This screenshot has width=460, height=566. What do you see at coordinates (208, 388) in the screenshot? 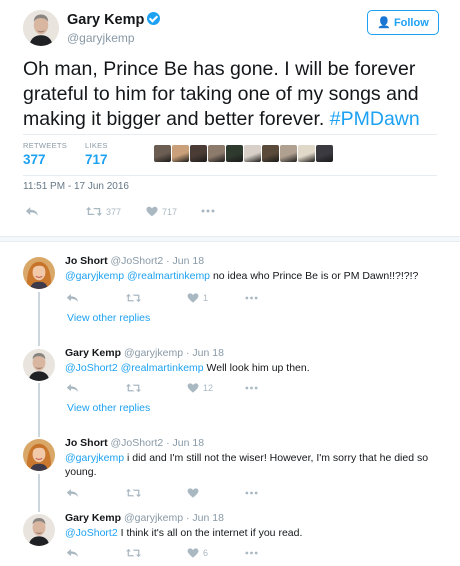
I see `like-count: 12` at bounding box center [208, 388].